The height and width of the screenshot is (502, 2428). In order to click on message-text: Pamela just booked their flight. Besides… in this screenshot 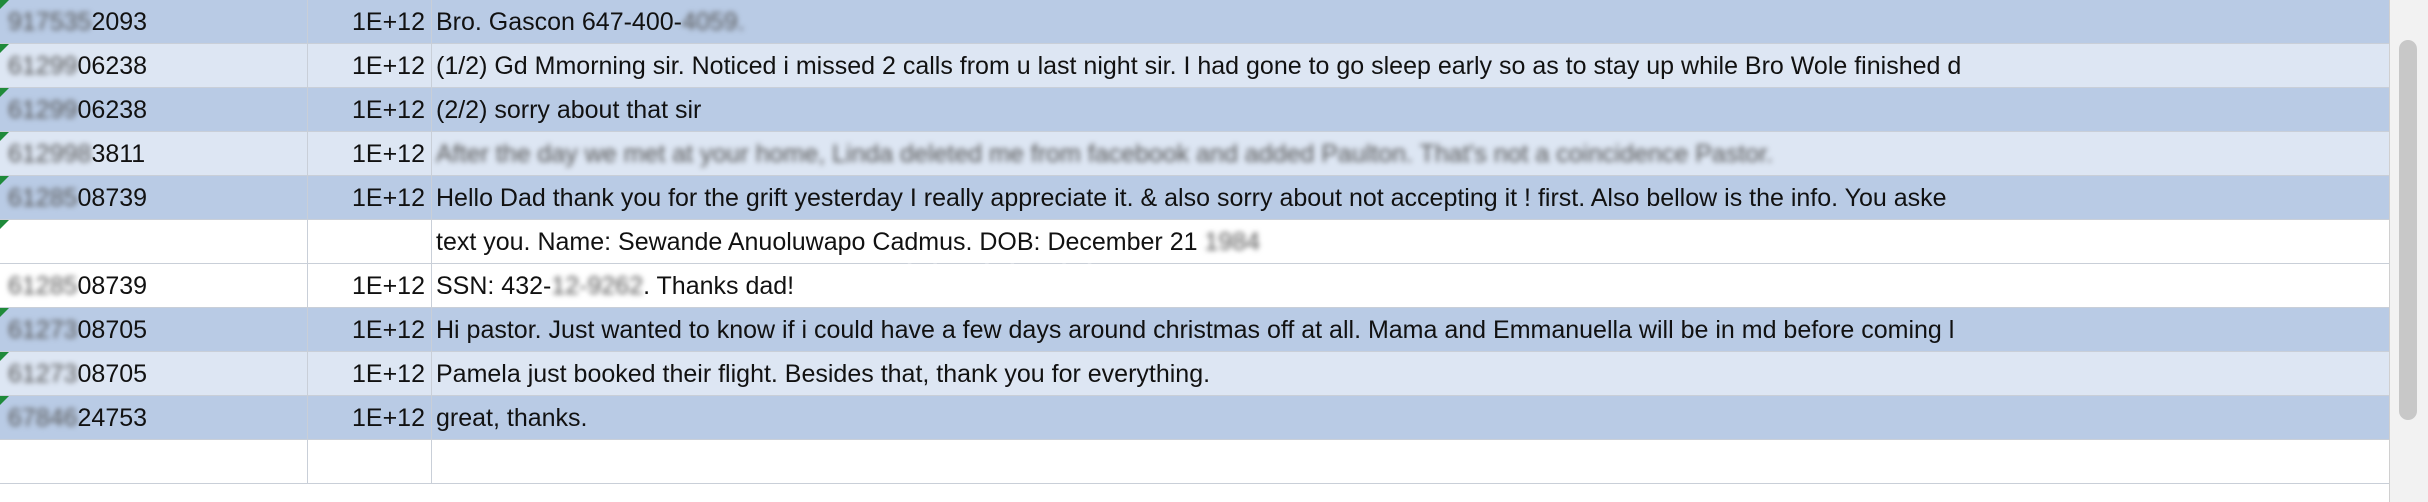, I will do `click(823, 374)`.